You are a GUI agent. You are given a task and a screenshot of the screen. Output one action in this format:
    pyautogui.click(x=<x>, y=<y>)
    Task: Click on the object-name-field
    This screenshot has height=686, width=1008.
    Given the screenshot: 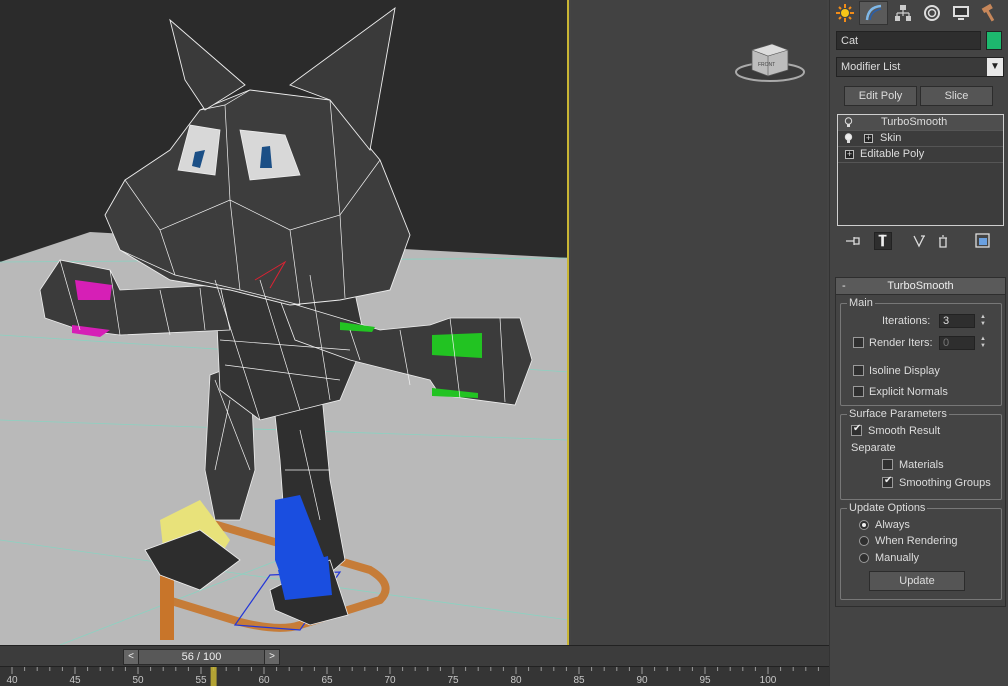 What is the action you would take?
    pyautogui.click(x=908, y=40)
    